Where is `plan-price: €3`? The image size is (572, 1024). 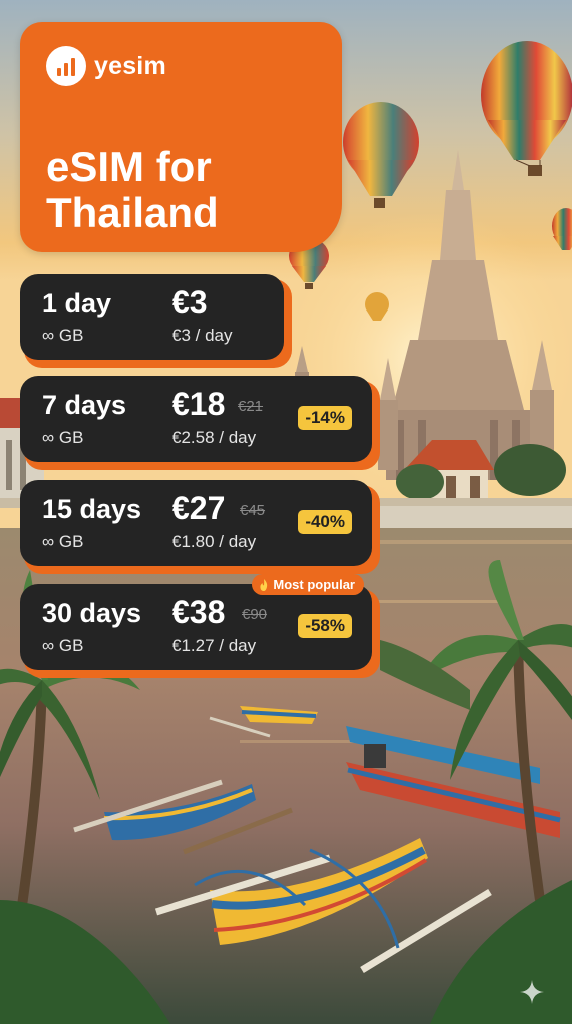 plan-price: €3 is located at coordinates (190, 302).